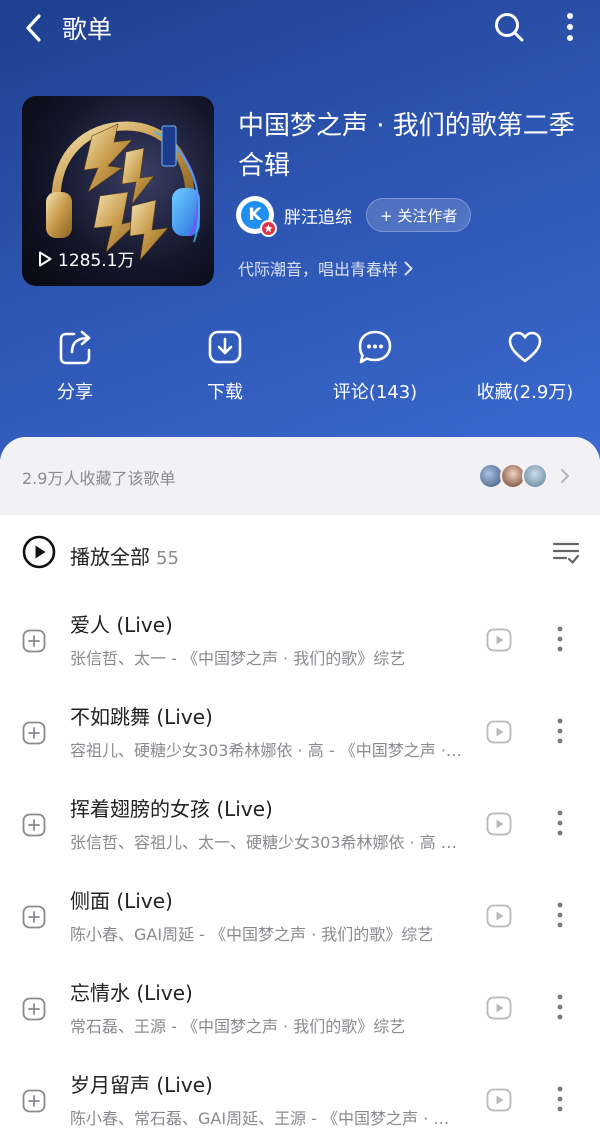 The width and height of the screenshot is (600, 1147). Describe the element at coordinates (252, 934) in the screenshot. I see `song-artist-album: 陈小春、GAI周延 - 《中国梦之声 · 我们的歌》综艺` at that location.